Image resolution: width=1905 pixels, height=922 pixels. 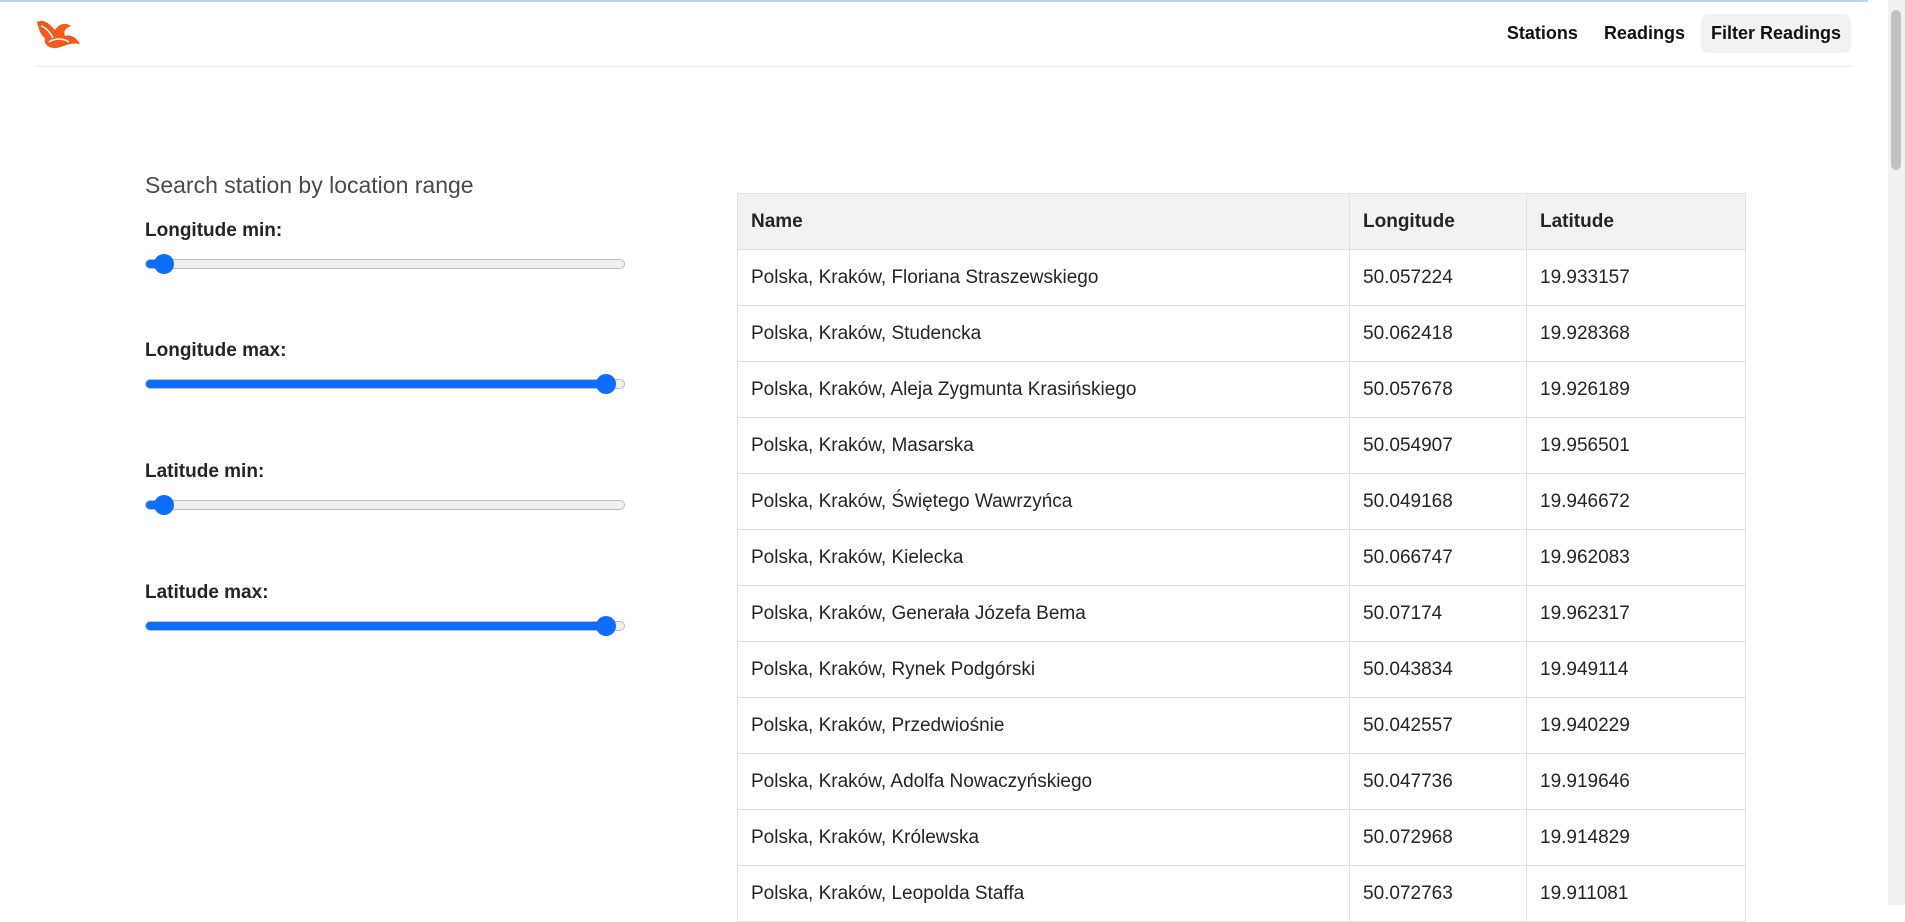 What do you see at coordinates (1775, 33) in the screenshot?
I see `nav-filter-readings: Filter Readings` at bounding box center [1775, 33].